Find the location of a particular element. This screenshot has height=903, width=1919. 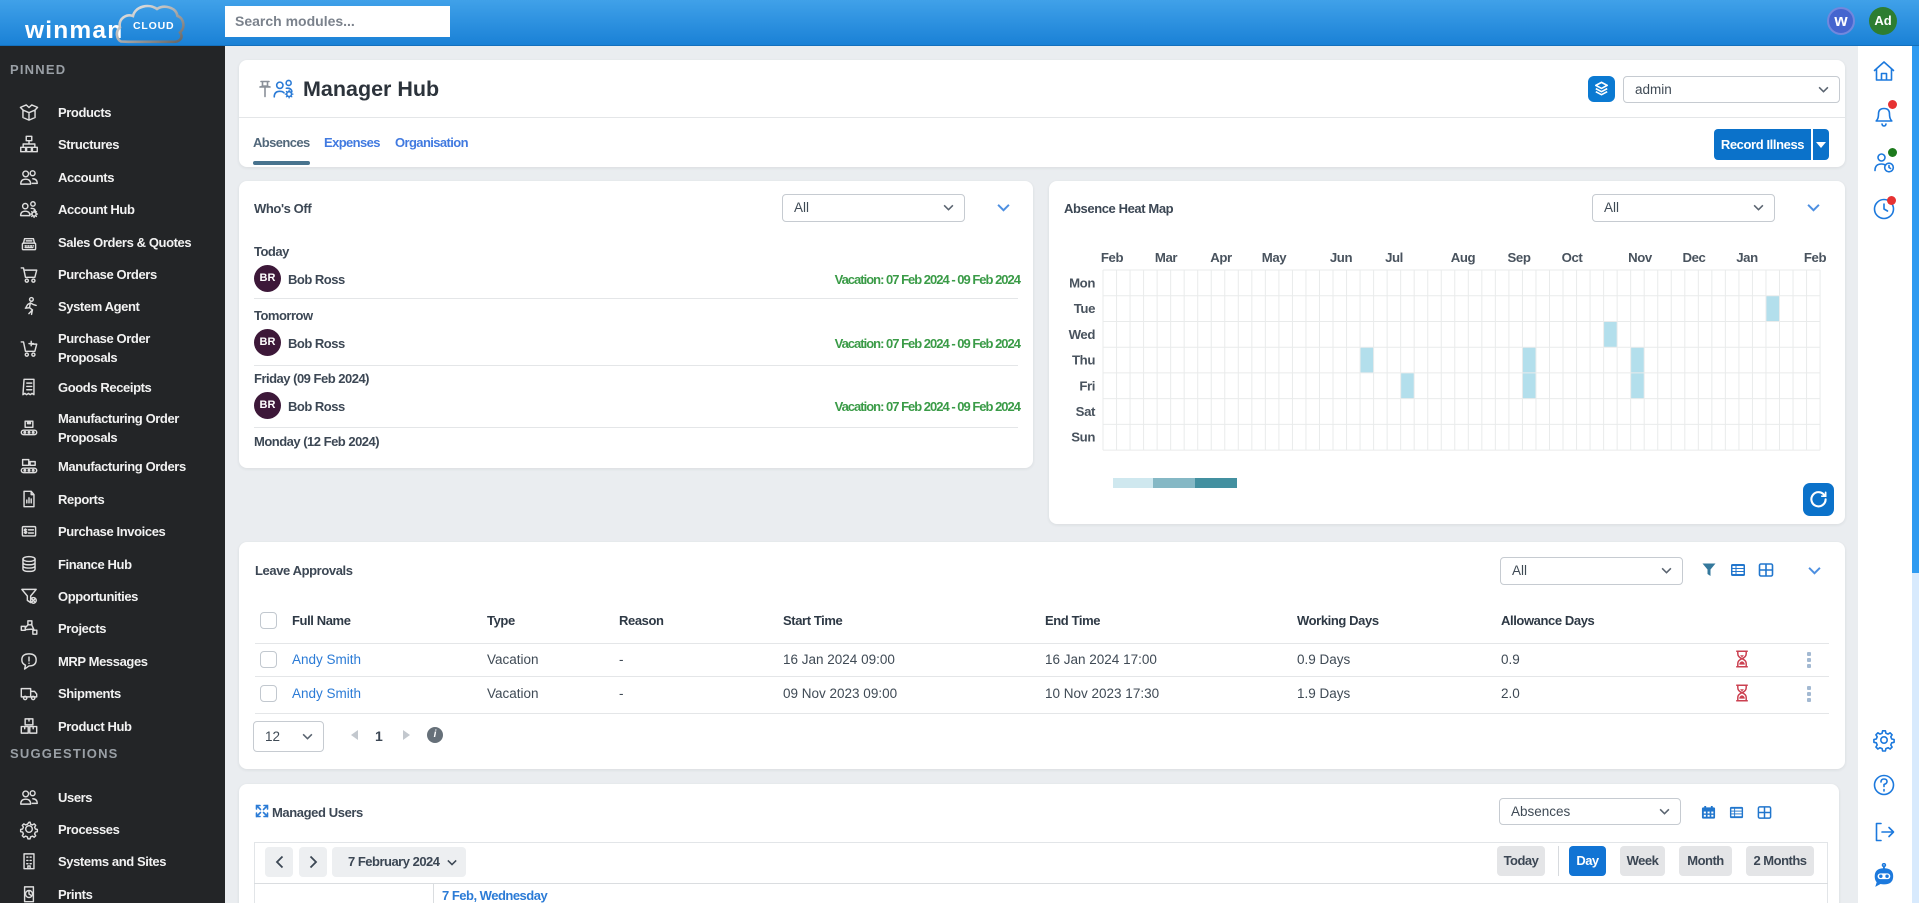

svg-text: Sun is located at coordinates (1083, 437).